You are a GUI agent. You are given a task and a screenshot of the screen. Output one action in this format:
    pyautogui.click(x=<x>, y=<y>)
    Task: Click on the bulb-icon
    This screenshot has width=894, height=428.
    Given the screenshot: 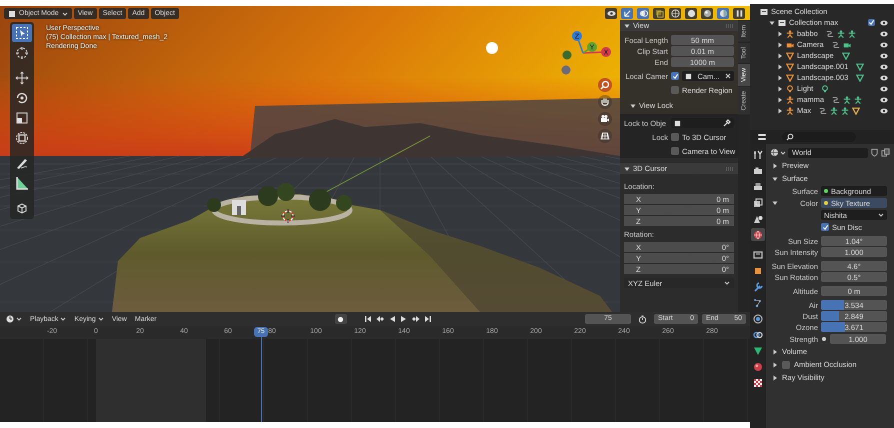 What is the action you would take?
    pyautogui.click(x=790, y=88)
    